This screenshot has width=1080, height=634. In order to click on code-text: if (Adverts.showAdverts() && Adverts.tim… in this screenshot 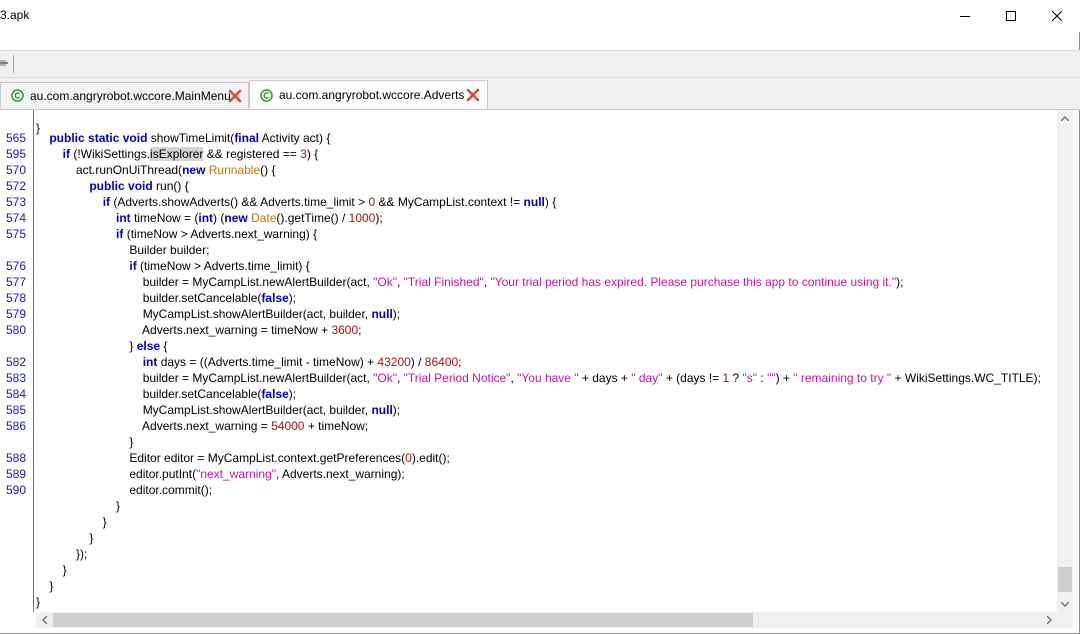, I will do `click(329, 202)`.